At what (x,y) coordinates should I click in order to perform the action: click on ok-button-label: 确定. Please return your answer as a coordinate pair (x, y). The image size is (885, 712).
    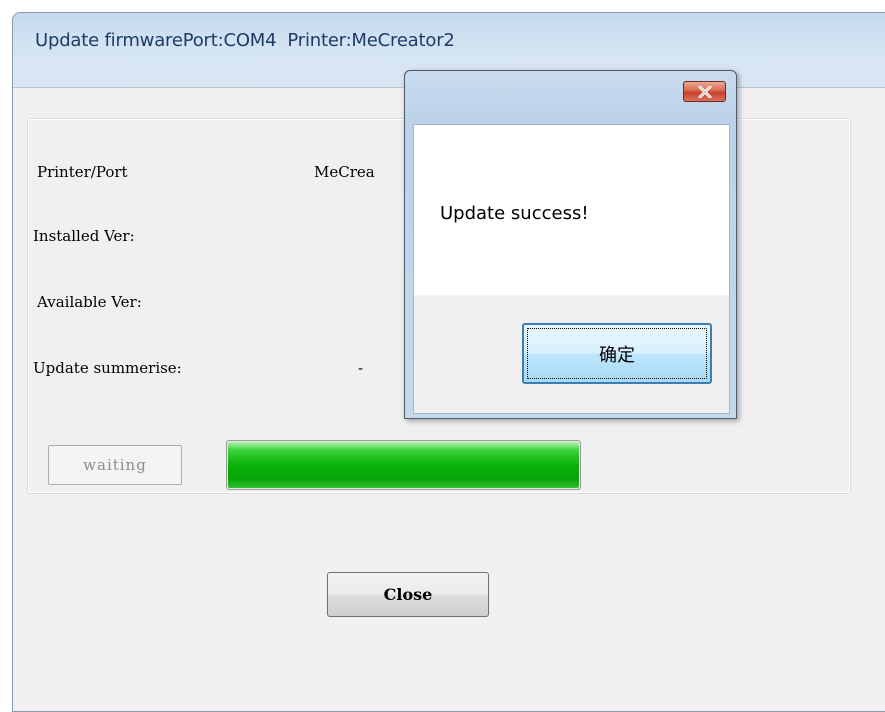
    Looking at the image, I should click on (617, 355).